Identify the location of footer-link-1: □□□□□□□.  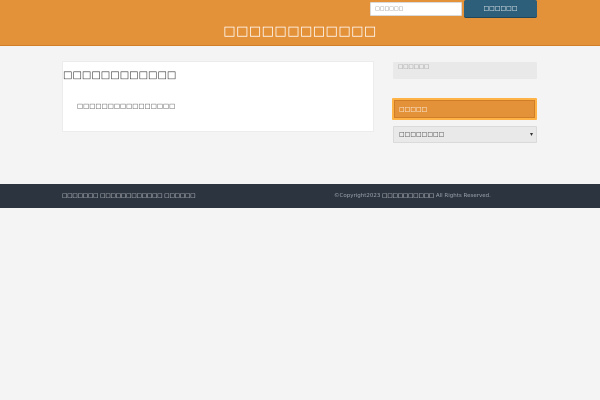
(80, 196).